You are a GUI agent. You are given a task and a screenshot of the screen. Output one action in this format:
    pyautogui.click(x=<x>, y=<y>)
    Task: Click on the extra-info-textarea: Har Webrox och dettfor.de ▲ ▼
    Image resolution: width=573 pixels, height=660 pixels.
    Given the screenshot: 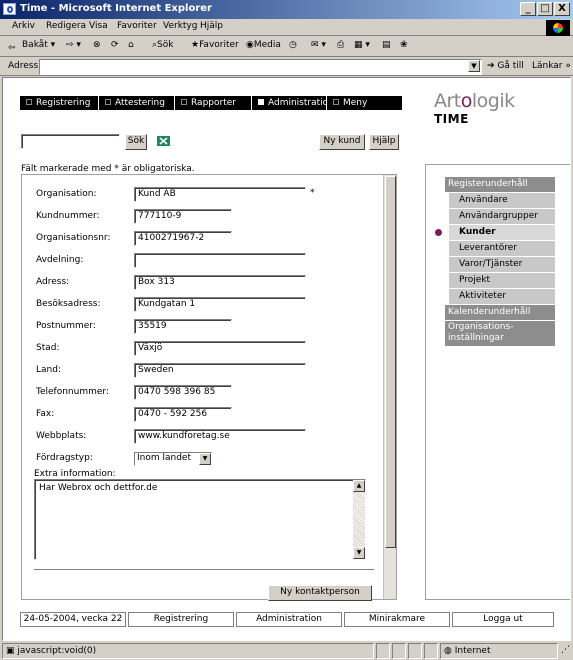 What is the action you would take?
    pyautogui.click(x=200, y=519)
    